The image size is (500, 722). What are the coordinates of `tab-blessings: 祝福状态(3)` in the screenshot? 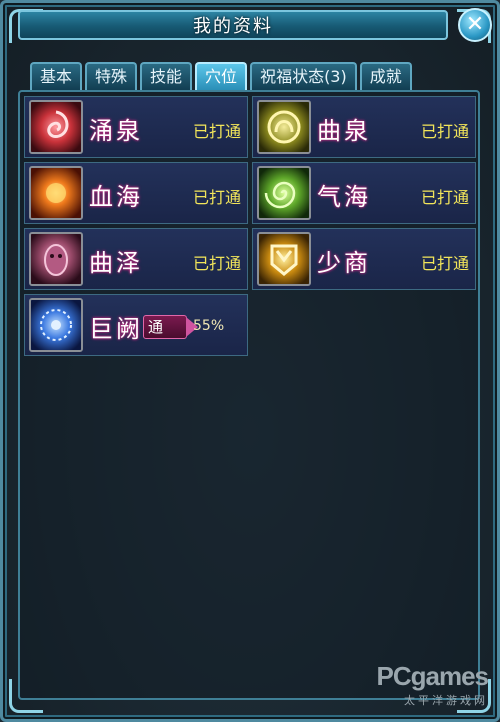 It's located at (303, 76).